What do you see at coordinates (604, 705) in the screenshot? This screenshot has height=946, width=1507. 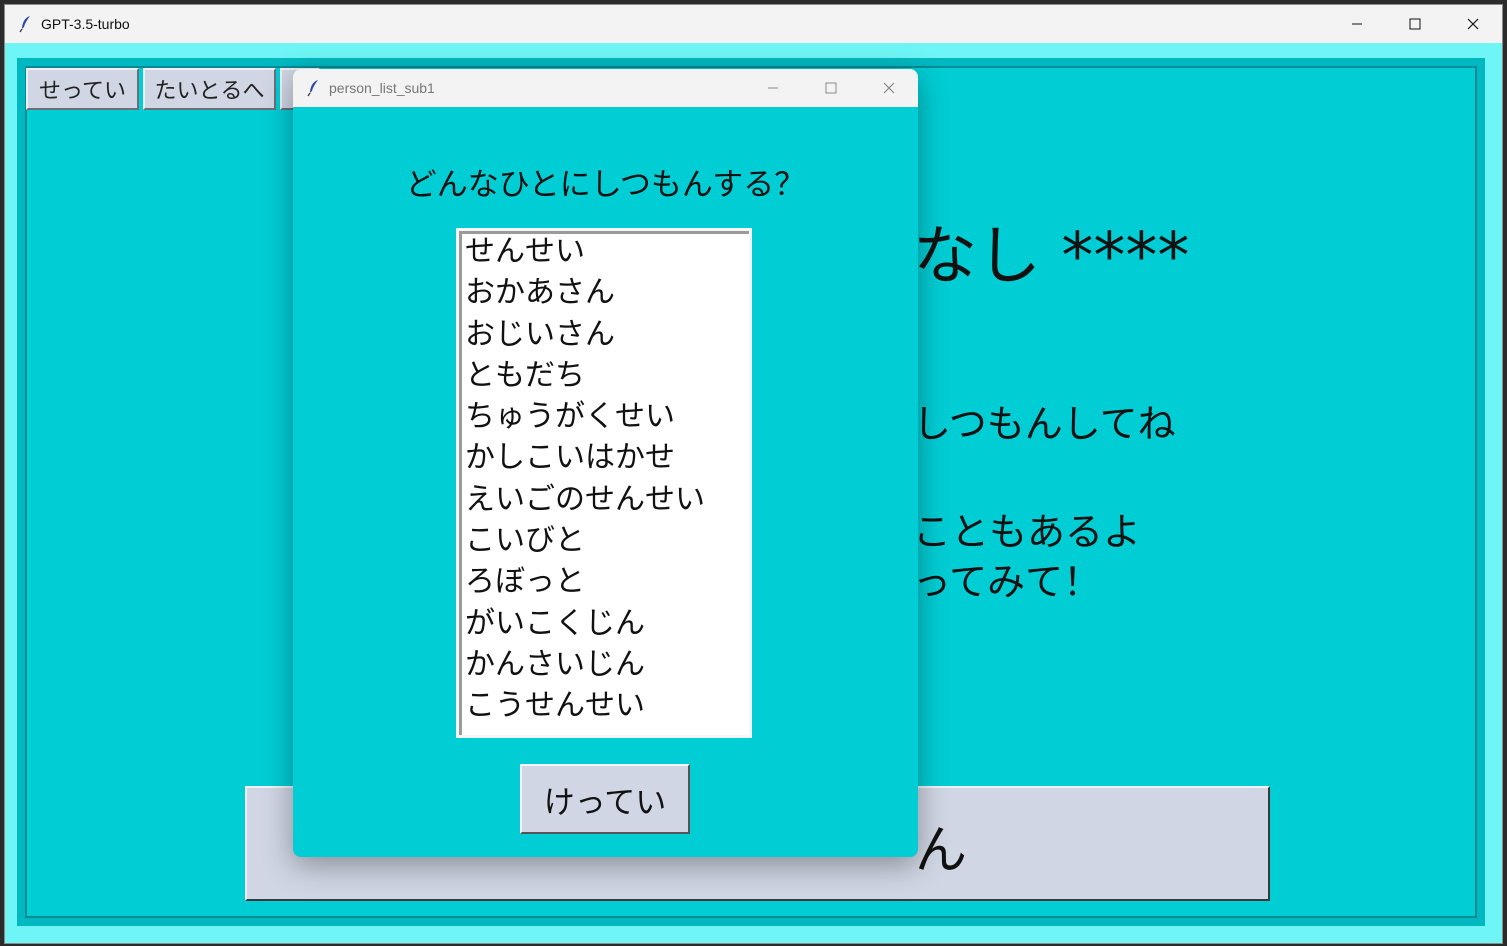 I see `list-item: こうせんせい` at bounding box center [604, 705].